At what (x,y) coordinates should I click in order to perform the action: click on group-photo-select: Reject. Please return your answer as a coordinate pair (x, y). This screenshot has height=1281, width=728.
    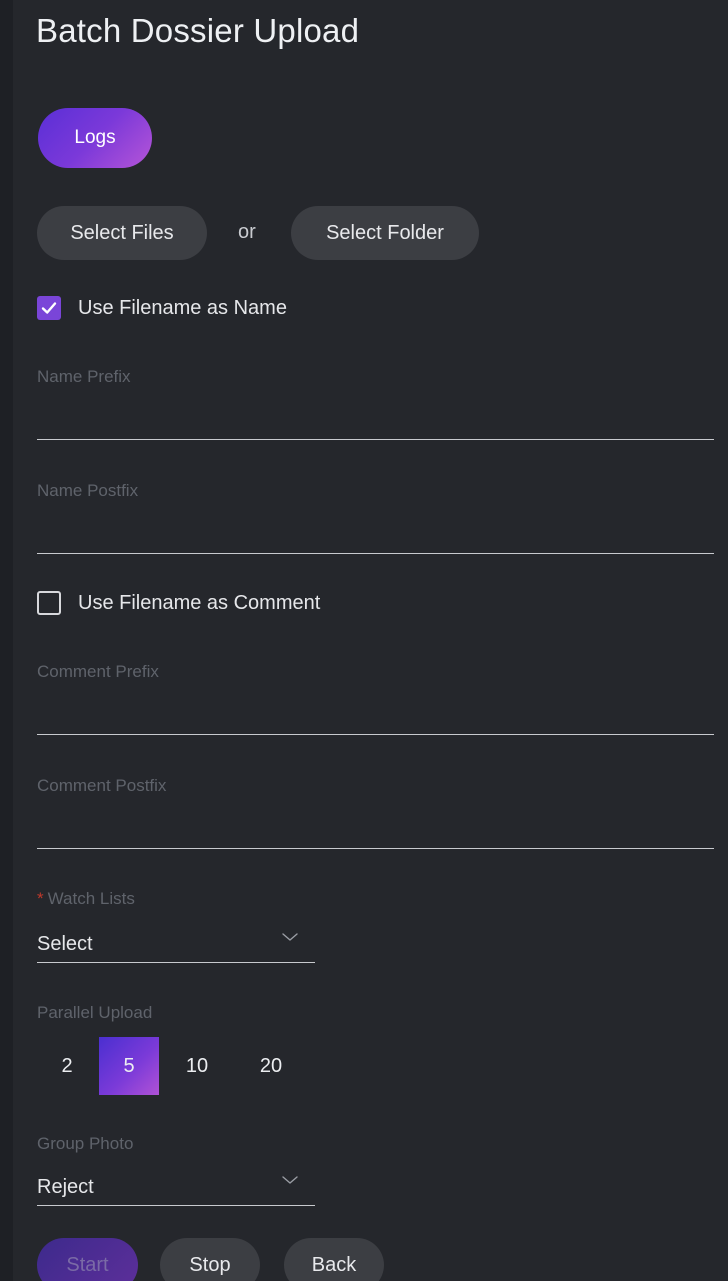
    Looking at the image, I should click on (176, 1189).